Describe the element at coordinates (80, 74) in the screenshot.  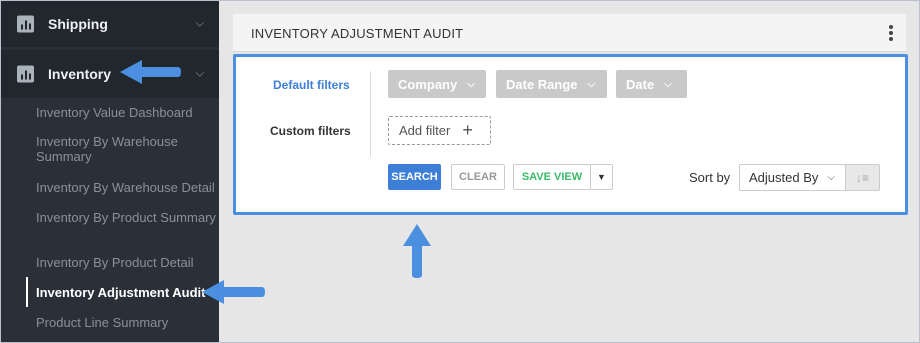
I see `nav-section-label: Inventory` at that location.